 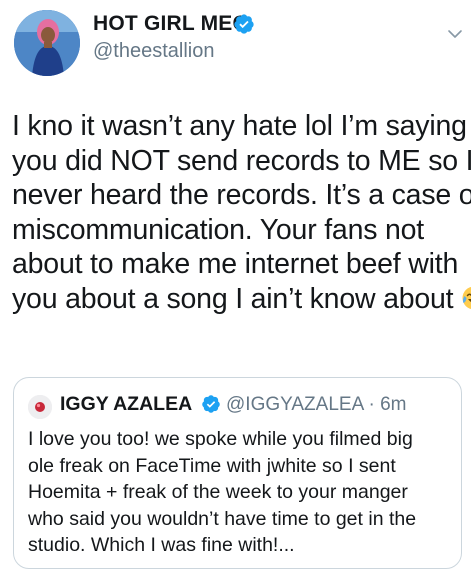 I want to click on quoted-author-handle-time: @IGGYAZALEA · 6m, so click(x=316, y=405).